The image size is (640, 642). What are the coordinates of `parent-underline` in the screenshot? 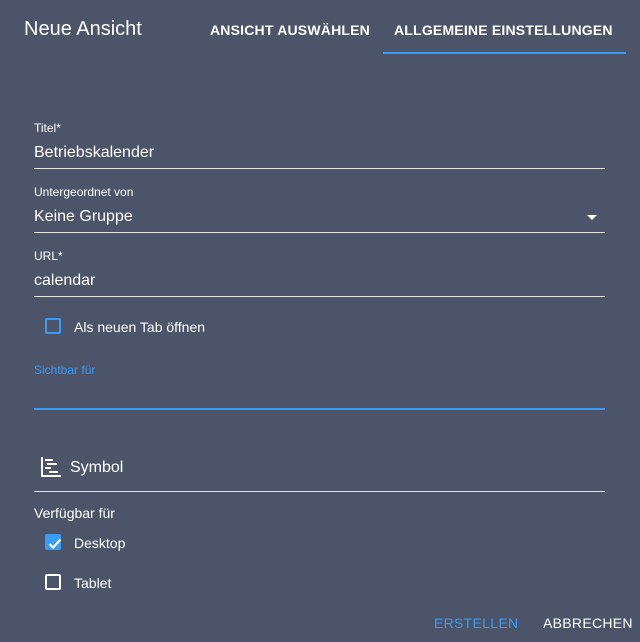 It's located at (319, 232).